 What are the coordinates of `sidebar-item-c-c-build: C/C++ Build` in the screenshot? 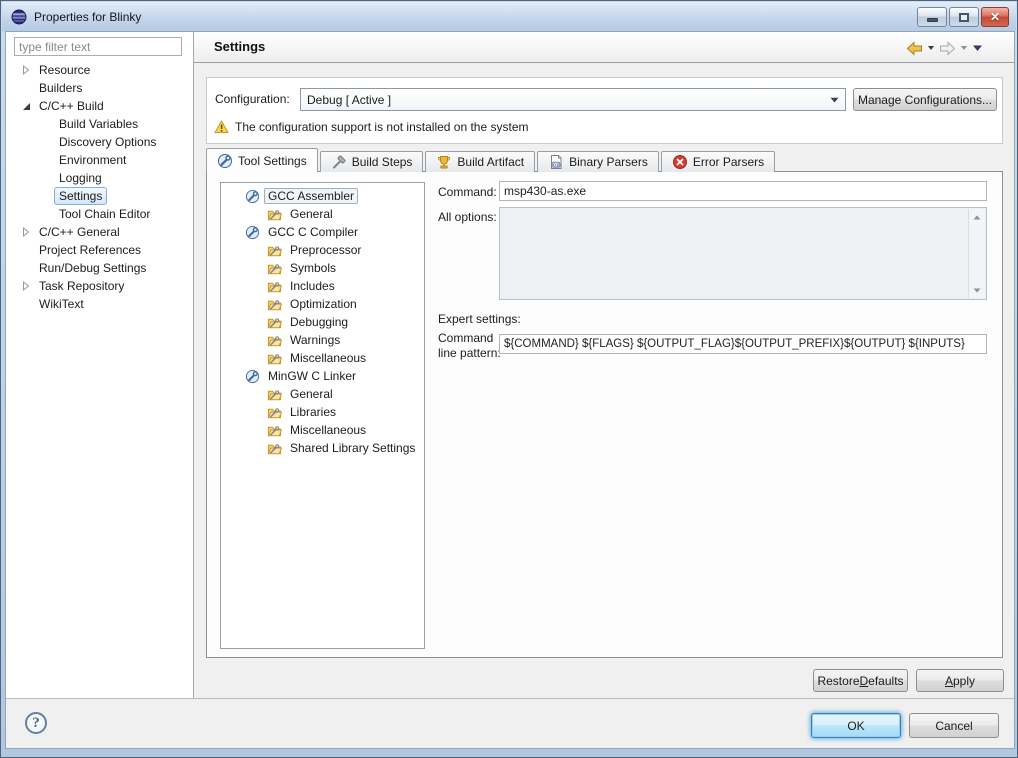 It's located at (99, 106).